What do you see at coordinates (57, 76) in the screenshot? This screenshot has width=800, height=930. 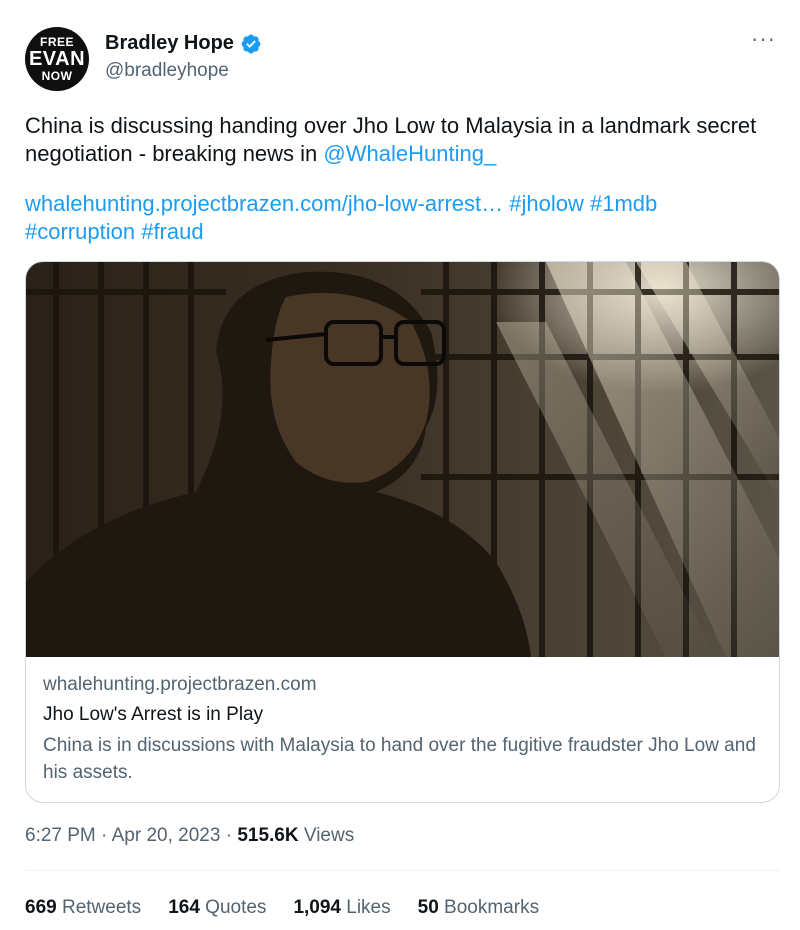 I see `avatar-text-now: NOW` at bounding box center [57, 76].